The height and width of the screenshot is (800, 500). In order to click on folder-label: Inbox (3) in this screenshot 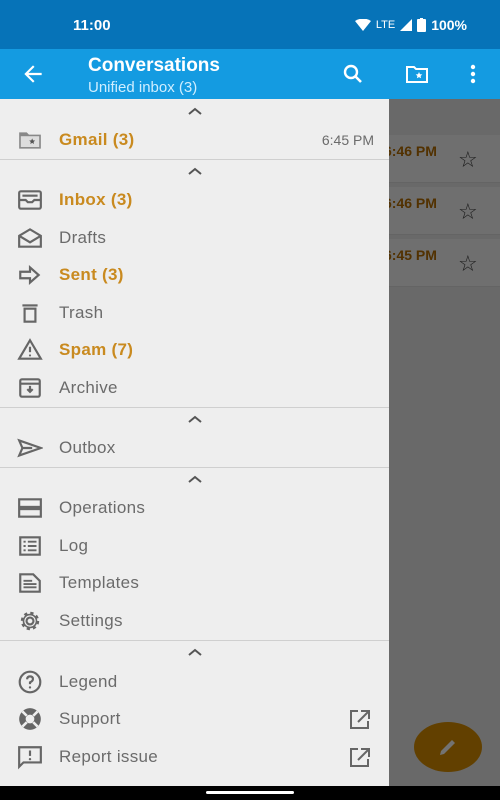, I will do `click(96, 199)`.